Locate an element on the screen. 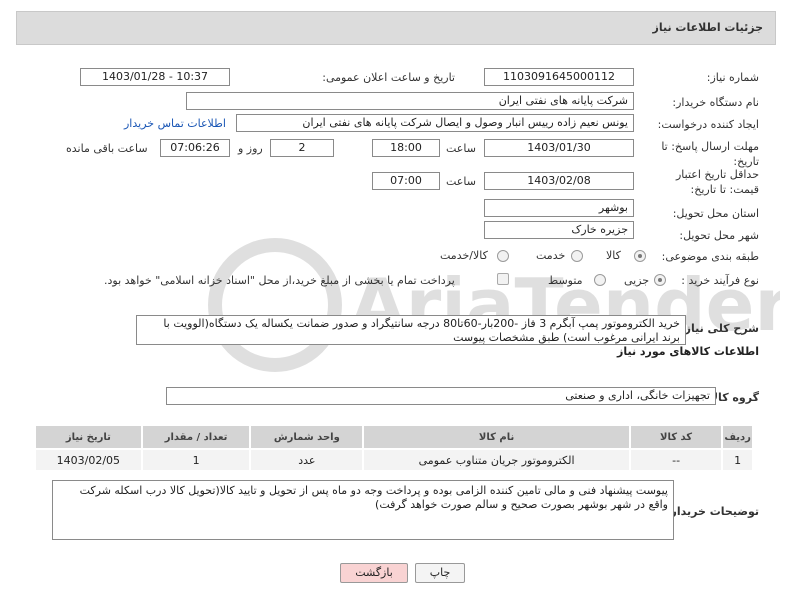  cell-item-code: -- is located at coordinates (676, 460).